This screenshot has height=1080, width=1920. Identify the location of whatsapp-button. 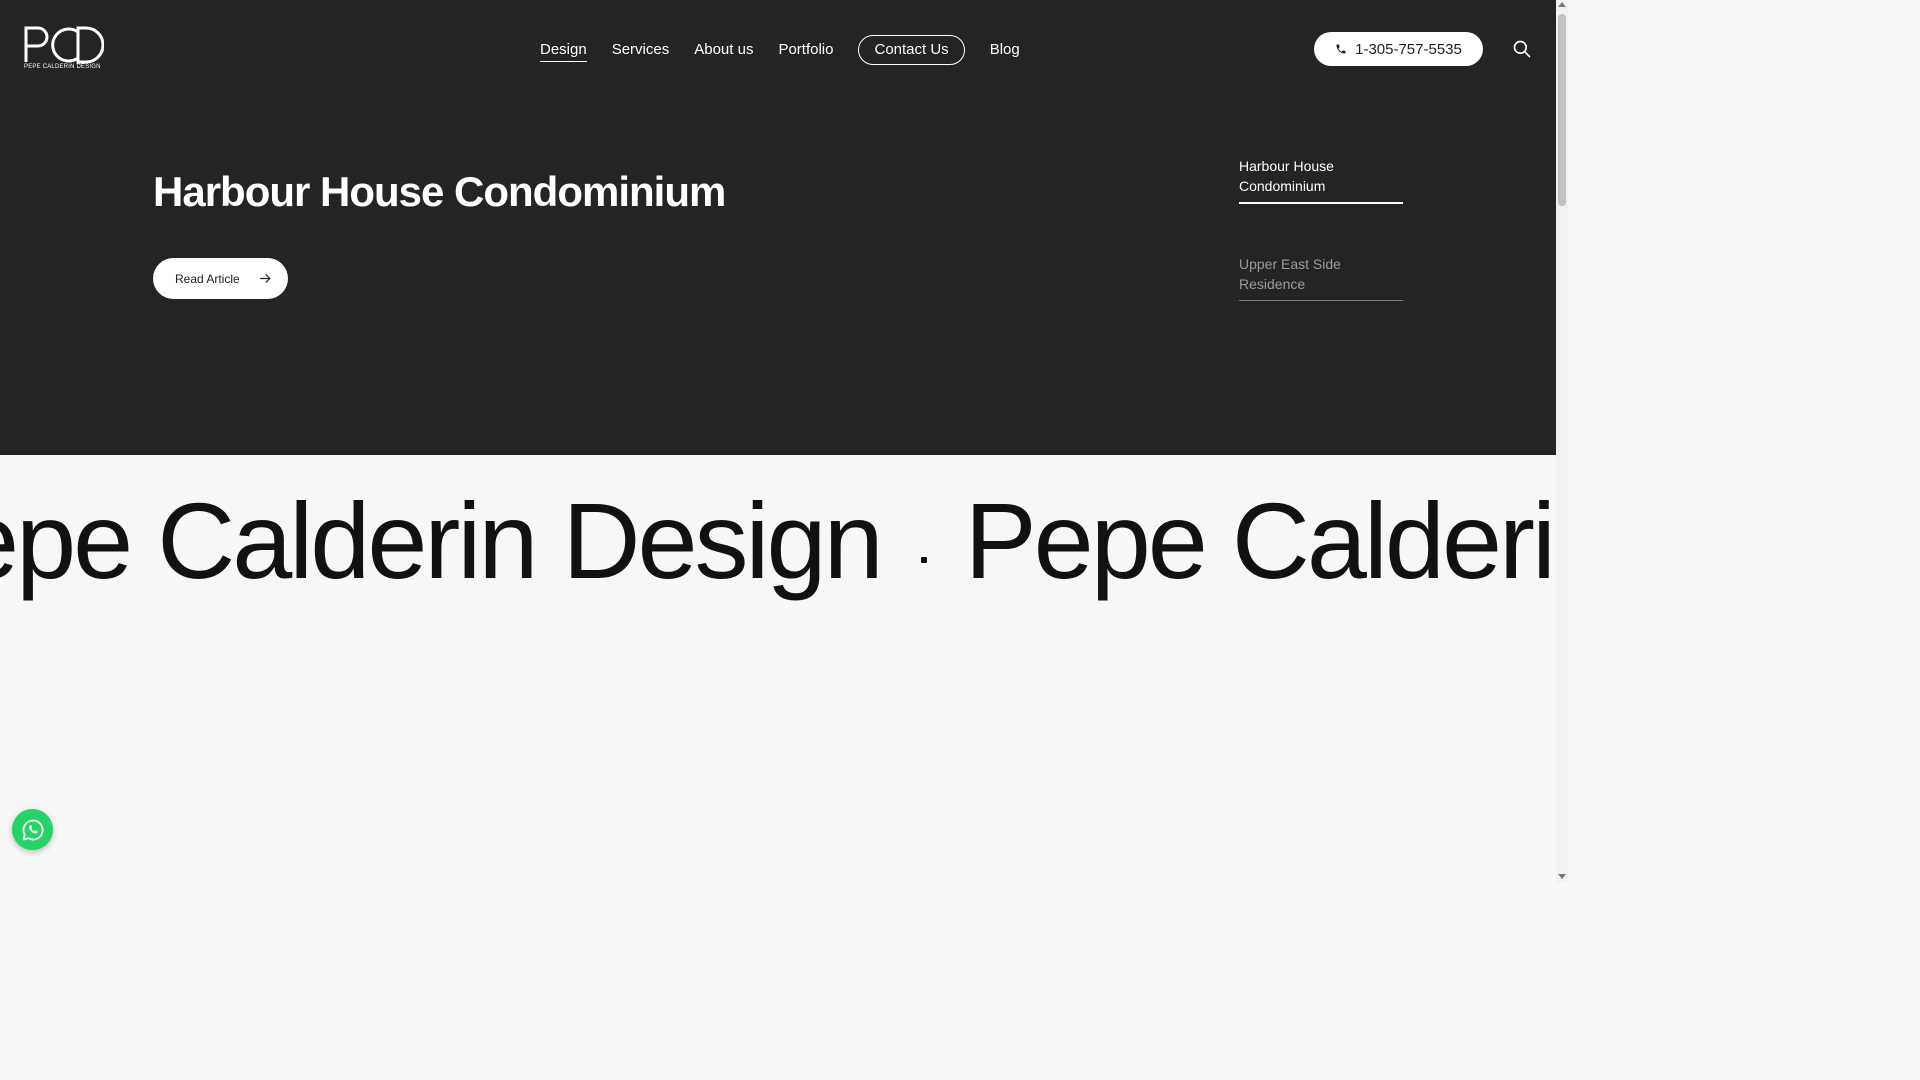
(32, 829).